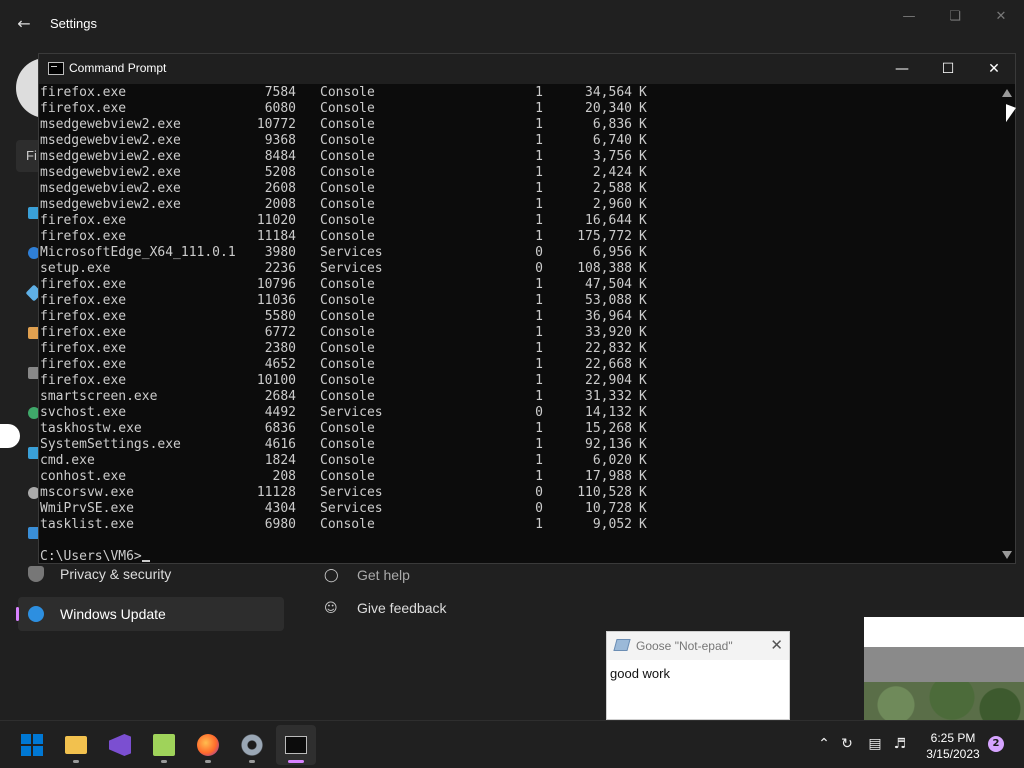  I want to click on console-cell-pid: 11036, so click(276, 300).